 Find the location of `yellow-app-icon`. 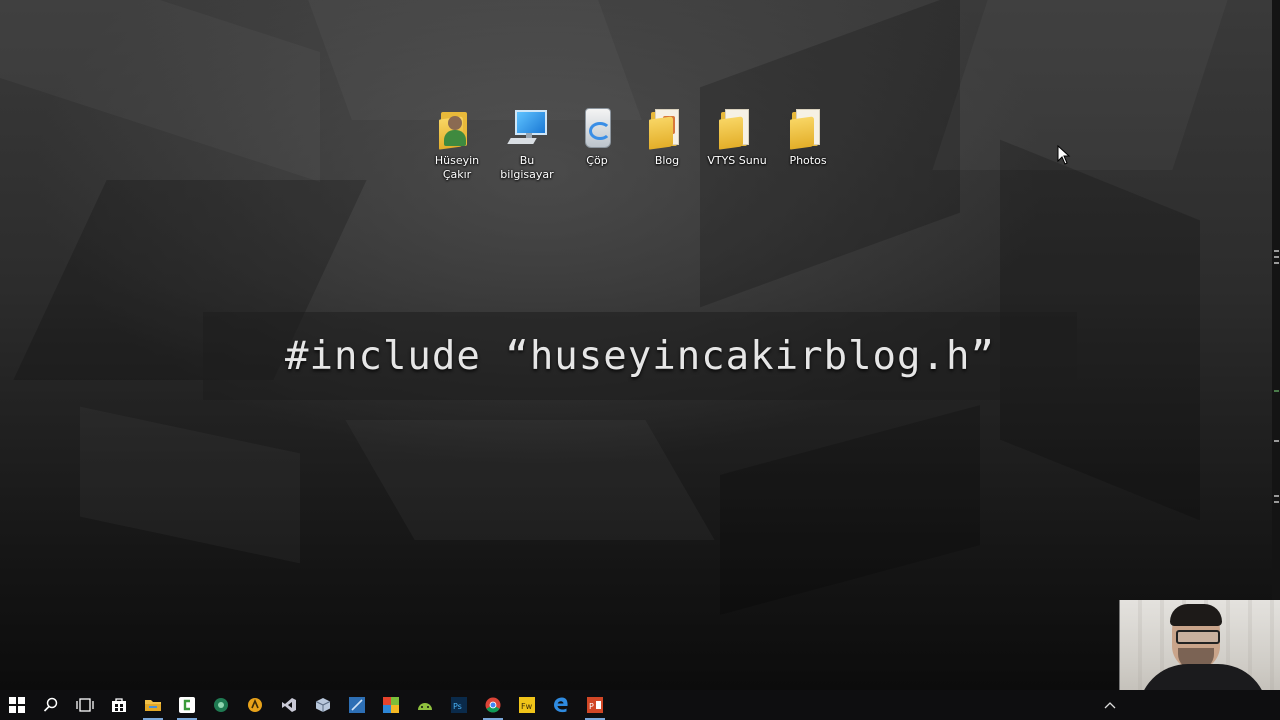

yellow-app-icon is located at coordinates (255, 705).